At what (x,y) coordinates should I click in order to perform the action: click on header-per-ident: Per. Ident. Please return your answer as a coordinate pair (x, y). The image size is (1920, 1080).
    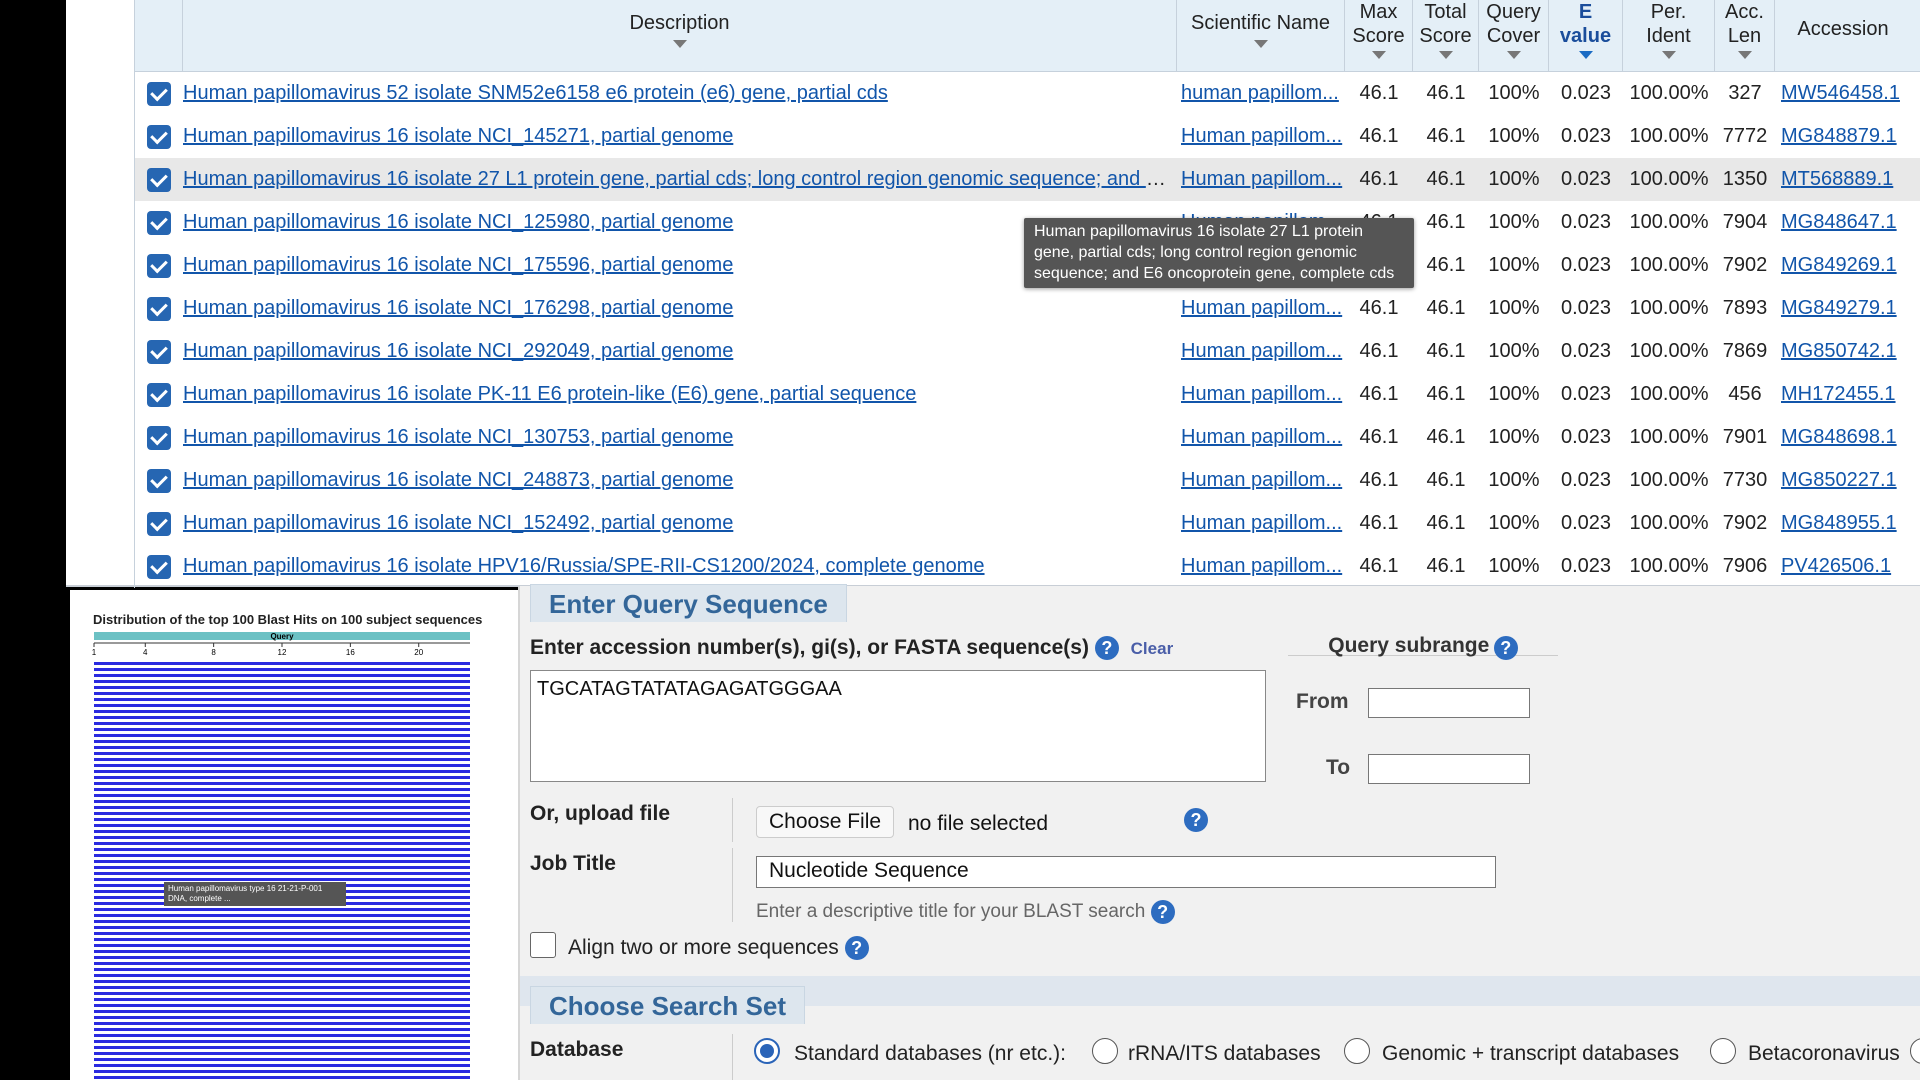
    Looking at the image, I should click on (1669, 35).